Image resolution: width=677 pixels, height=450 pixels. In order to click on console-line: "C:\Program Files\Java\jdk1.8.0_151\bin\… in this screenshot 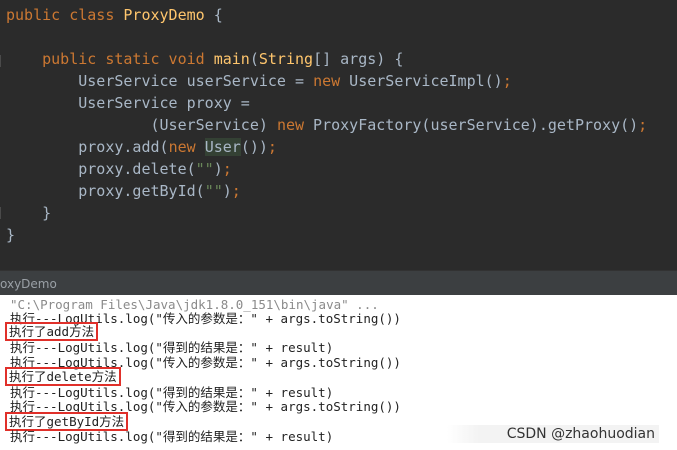, I will do `click(194, 304)`.